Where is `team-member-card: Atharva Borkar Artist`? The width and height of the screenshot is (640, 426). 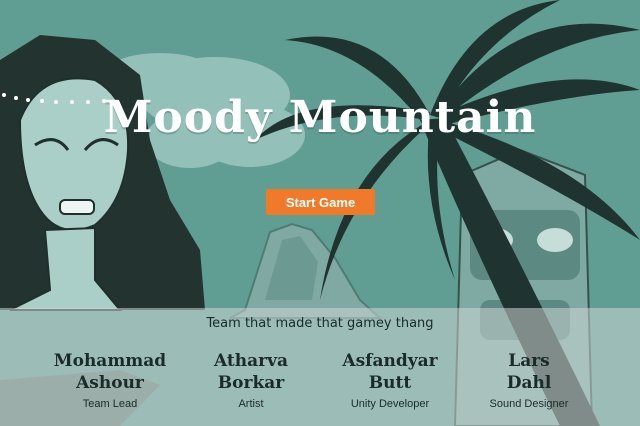
team-member-card: Atharva Borkar Artist is located at coordinates (251, 380).